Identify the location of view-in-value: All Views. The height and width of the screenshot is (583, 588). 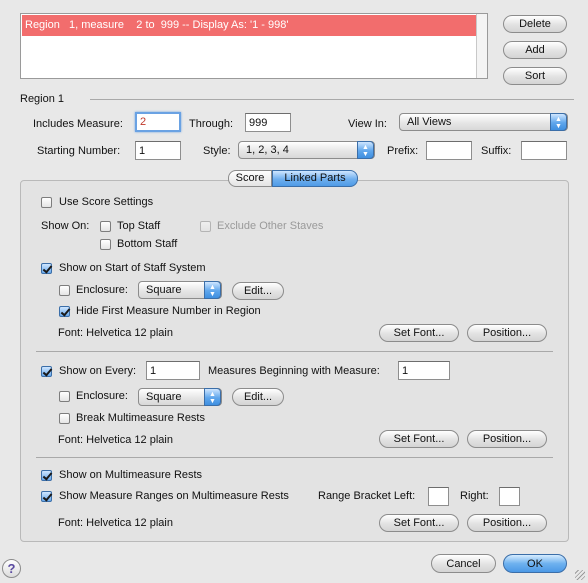
(429, 122).